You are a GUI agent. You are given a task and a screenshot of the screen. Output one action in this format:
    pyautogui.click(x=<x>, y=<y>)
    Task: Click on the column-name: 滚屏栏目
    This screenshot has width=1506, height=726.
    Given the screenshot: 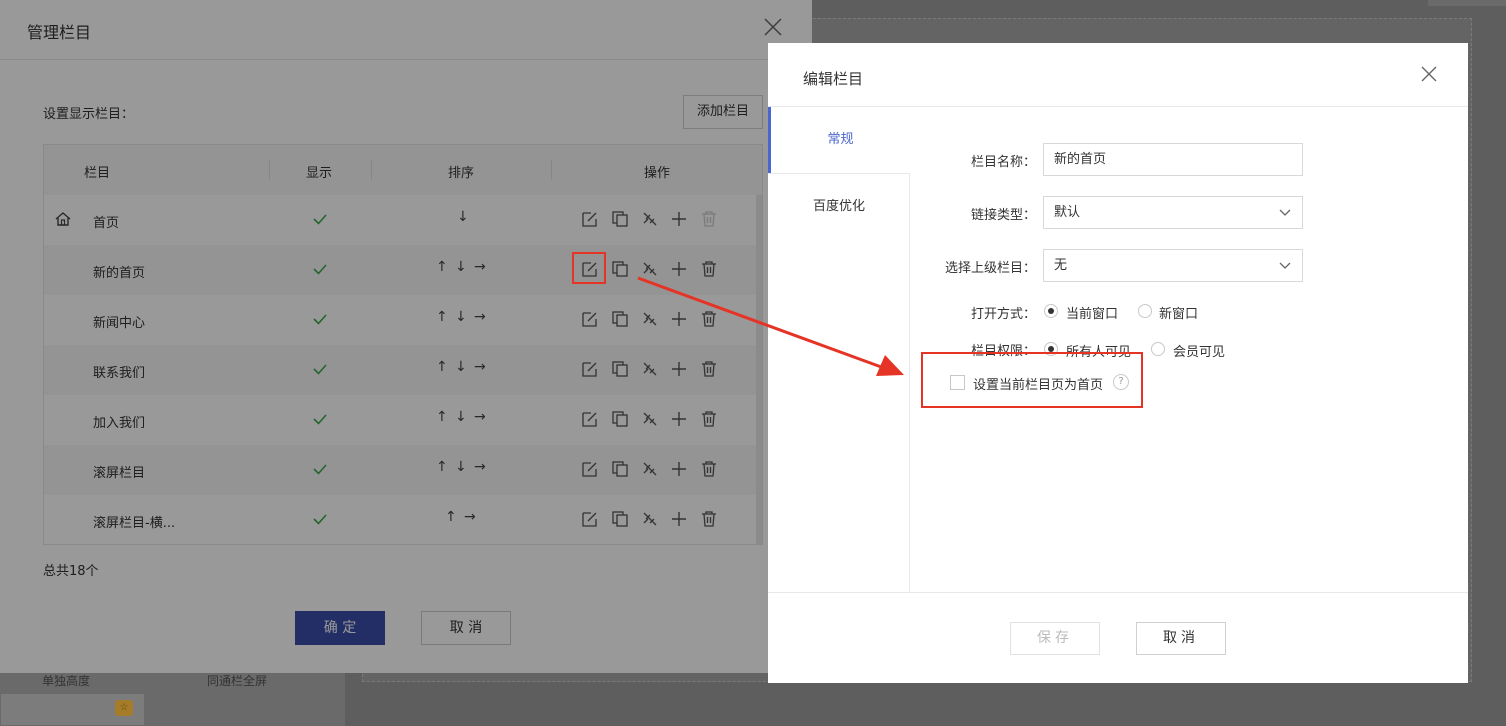 What is the action you would take?
    pyautogui.click(x=119, y=473)
    